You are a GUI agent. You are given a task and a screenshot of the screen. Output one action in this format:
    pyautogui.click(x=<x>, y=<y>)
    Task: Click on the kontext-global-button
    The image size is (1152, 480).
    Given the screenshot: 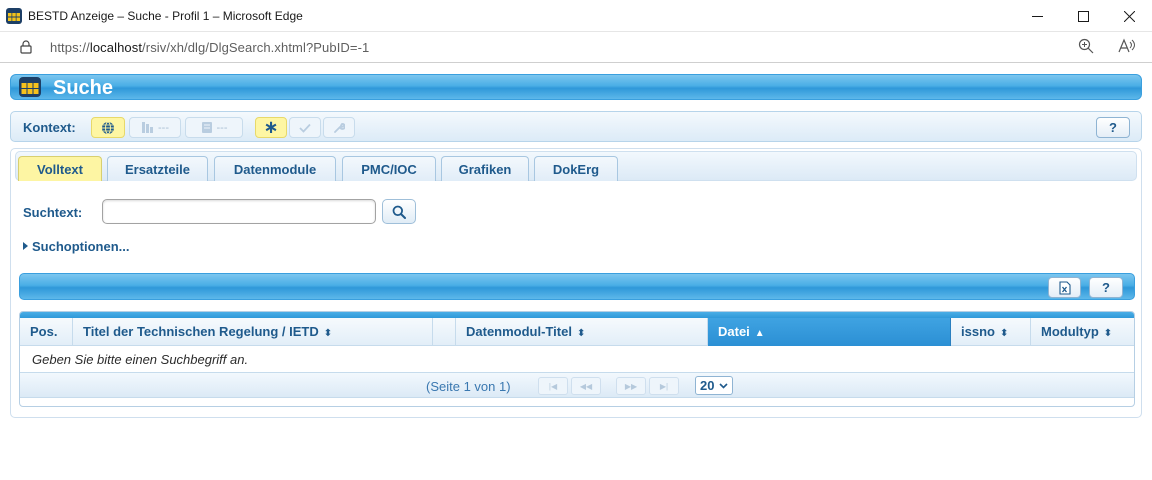 What is the action you would take?
    pyautogui.click(x=108, y=127)
    